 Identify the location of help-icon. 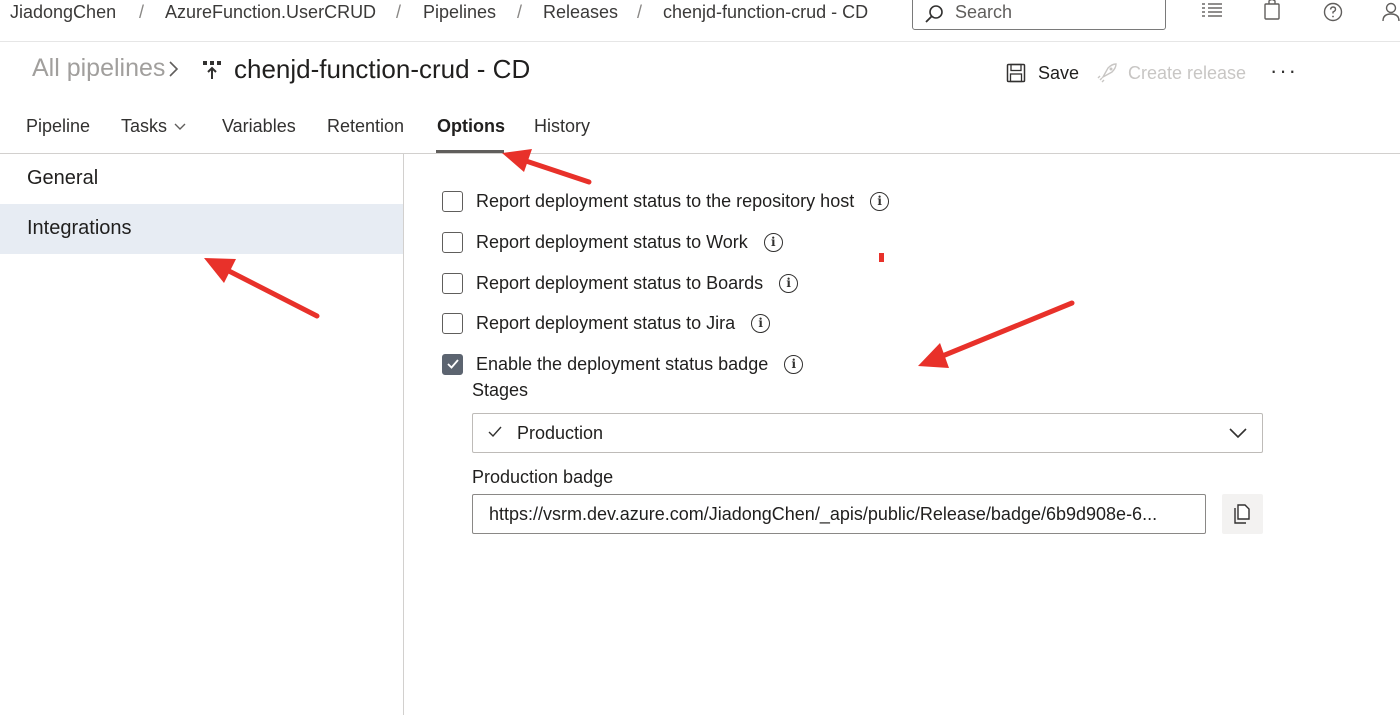
(1333, 12).